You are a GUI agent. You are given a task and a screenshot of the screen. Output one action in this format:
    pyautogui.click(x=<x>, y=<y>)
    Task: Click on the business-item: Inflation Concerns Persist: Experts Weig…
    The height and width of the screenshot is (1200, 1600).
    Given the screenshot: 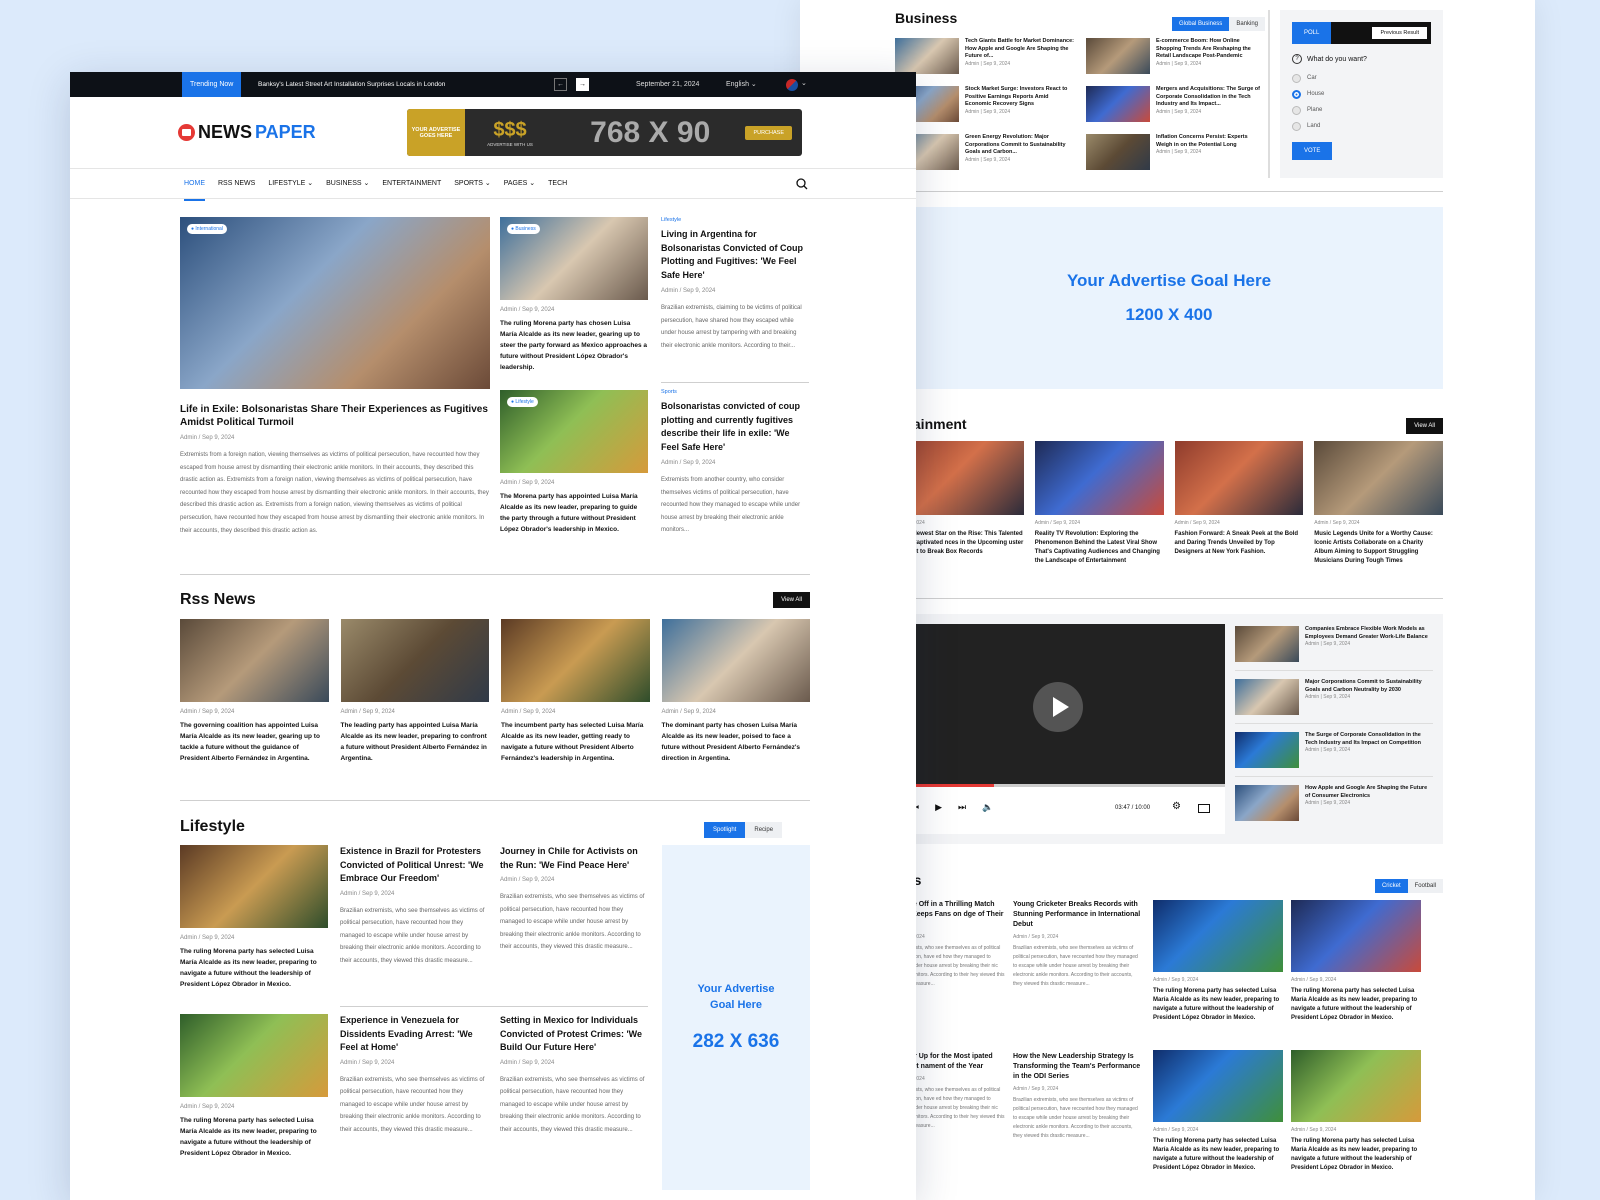 What is the action you would take?
    pyautogui.click(x=1175, y=152)
    